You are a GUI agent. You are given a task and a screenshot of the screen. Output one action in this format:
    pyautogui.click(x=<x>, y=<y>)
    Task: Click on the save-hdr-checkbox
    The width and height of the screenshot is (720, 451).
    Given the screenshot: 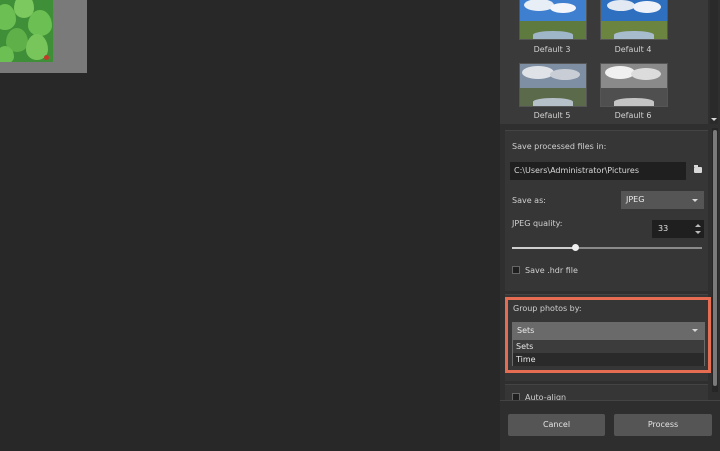 What is the action you would take?
    pyautogui.click(x=516, y=270)
    